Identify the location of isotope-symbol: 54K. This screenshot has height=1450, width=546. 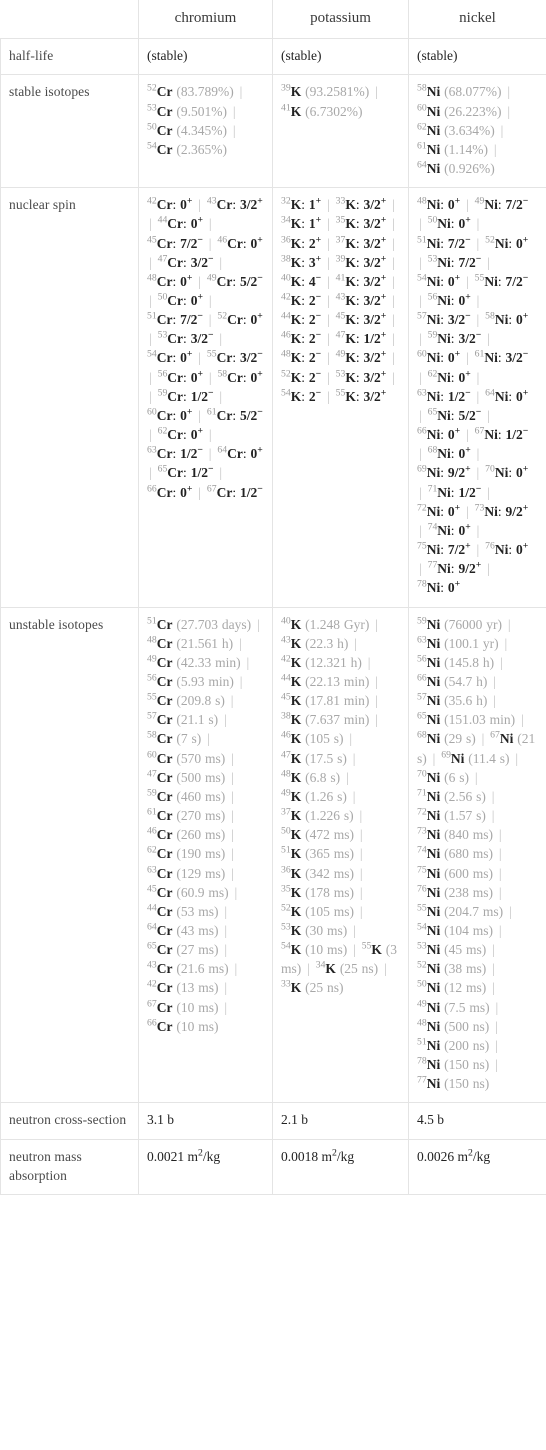
(291, 949).